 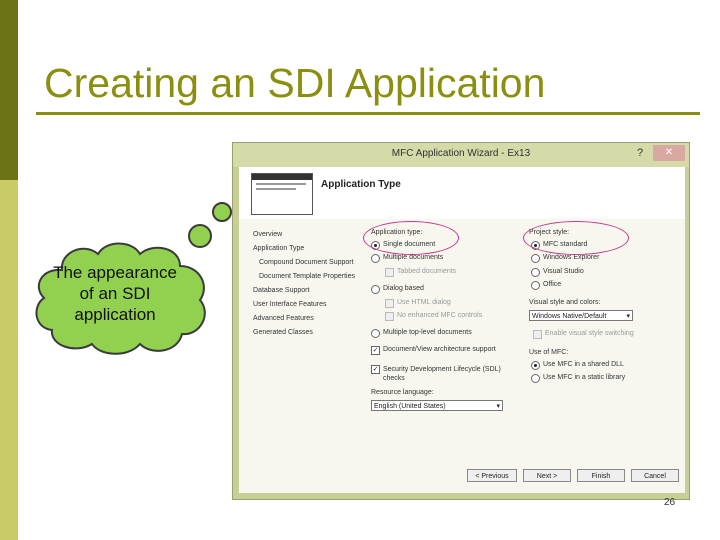 What do you see at coordinates (290, 304) in the screenshot?
I see `nav-user-interface-features: User Interface Features` at bounding box center [290, 304].